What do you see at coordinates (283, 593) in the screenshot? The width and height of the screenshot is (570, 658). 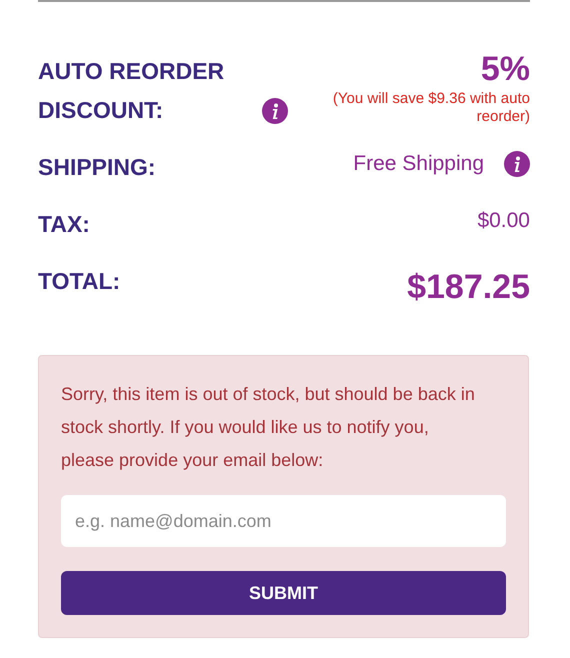 I see `submit-button: SUBMIT` at bounding box center [283, 593].